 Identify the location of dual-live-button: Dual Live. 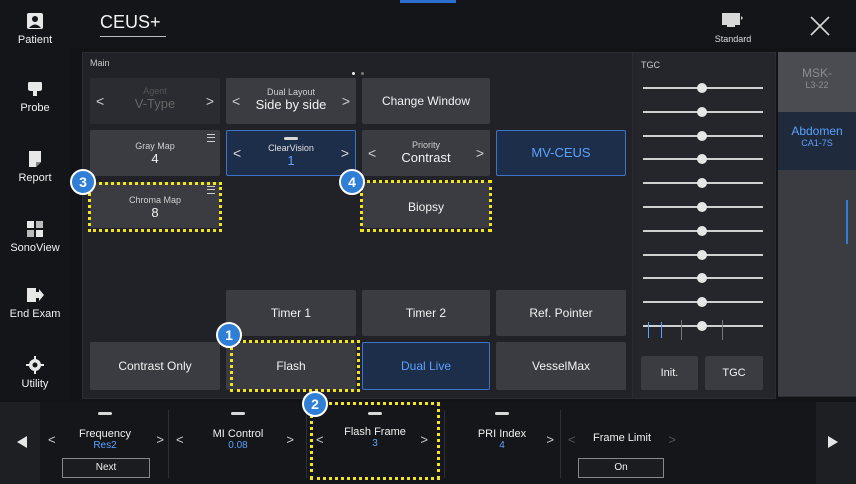
(426, 366).